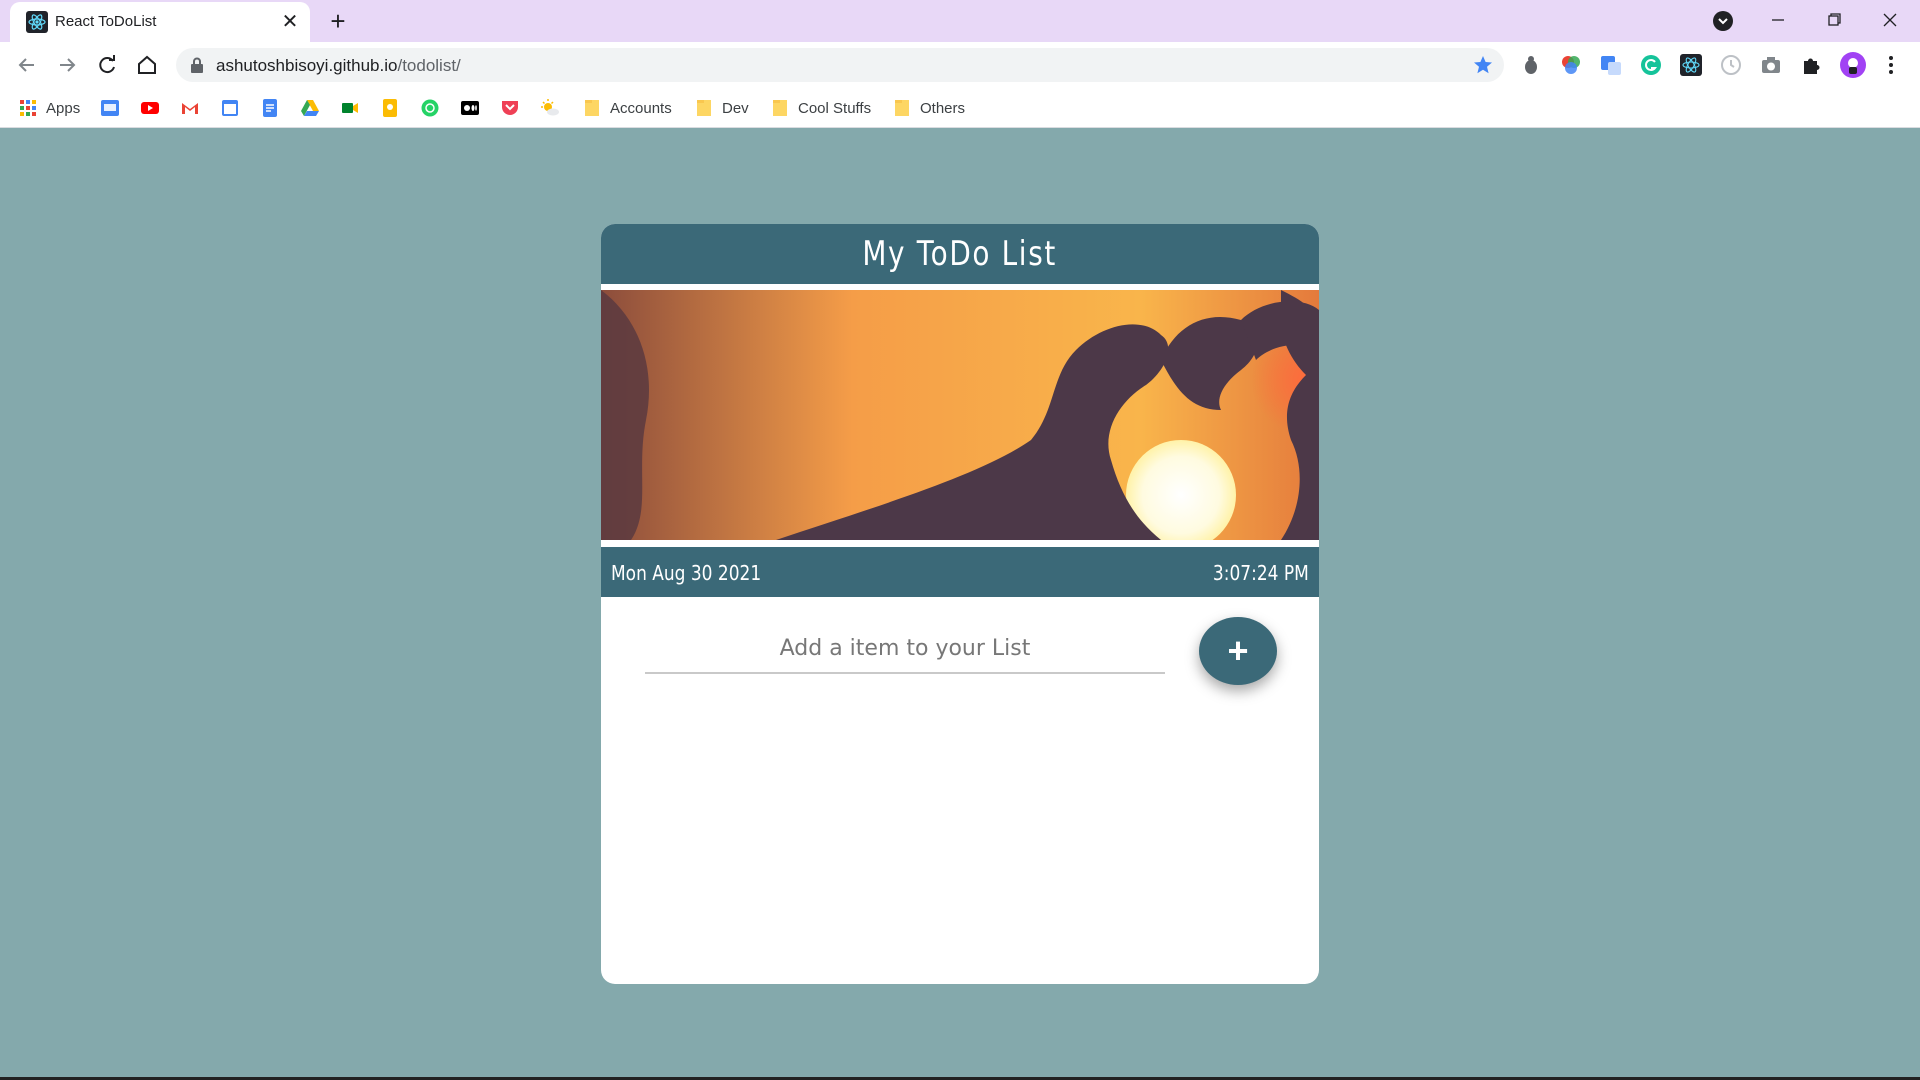  I want to click on current-time: 3:07:24 PM, so click(1261, 573).